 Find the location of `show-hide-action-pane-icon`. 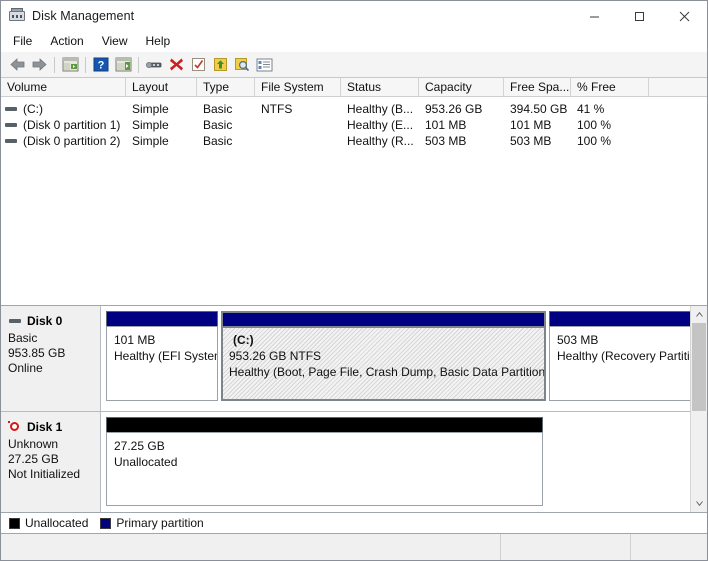

show-hide-action-pane-icon is located at coordinates (123, 65).